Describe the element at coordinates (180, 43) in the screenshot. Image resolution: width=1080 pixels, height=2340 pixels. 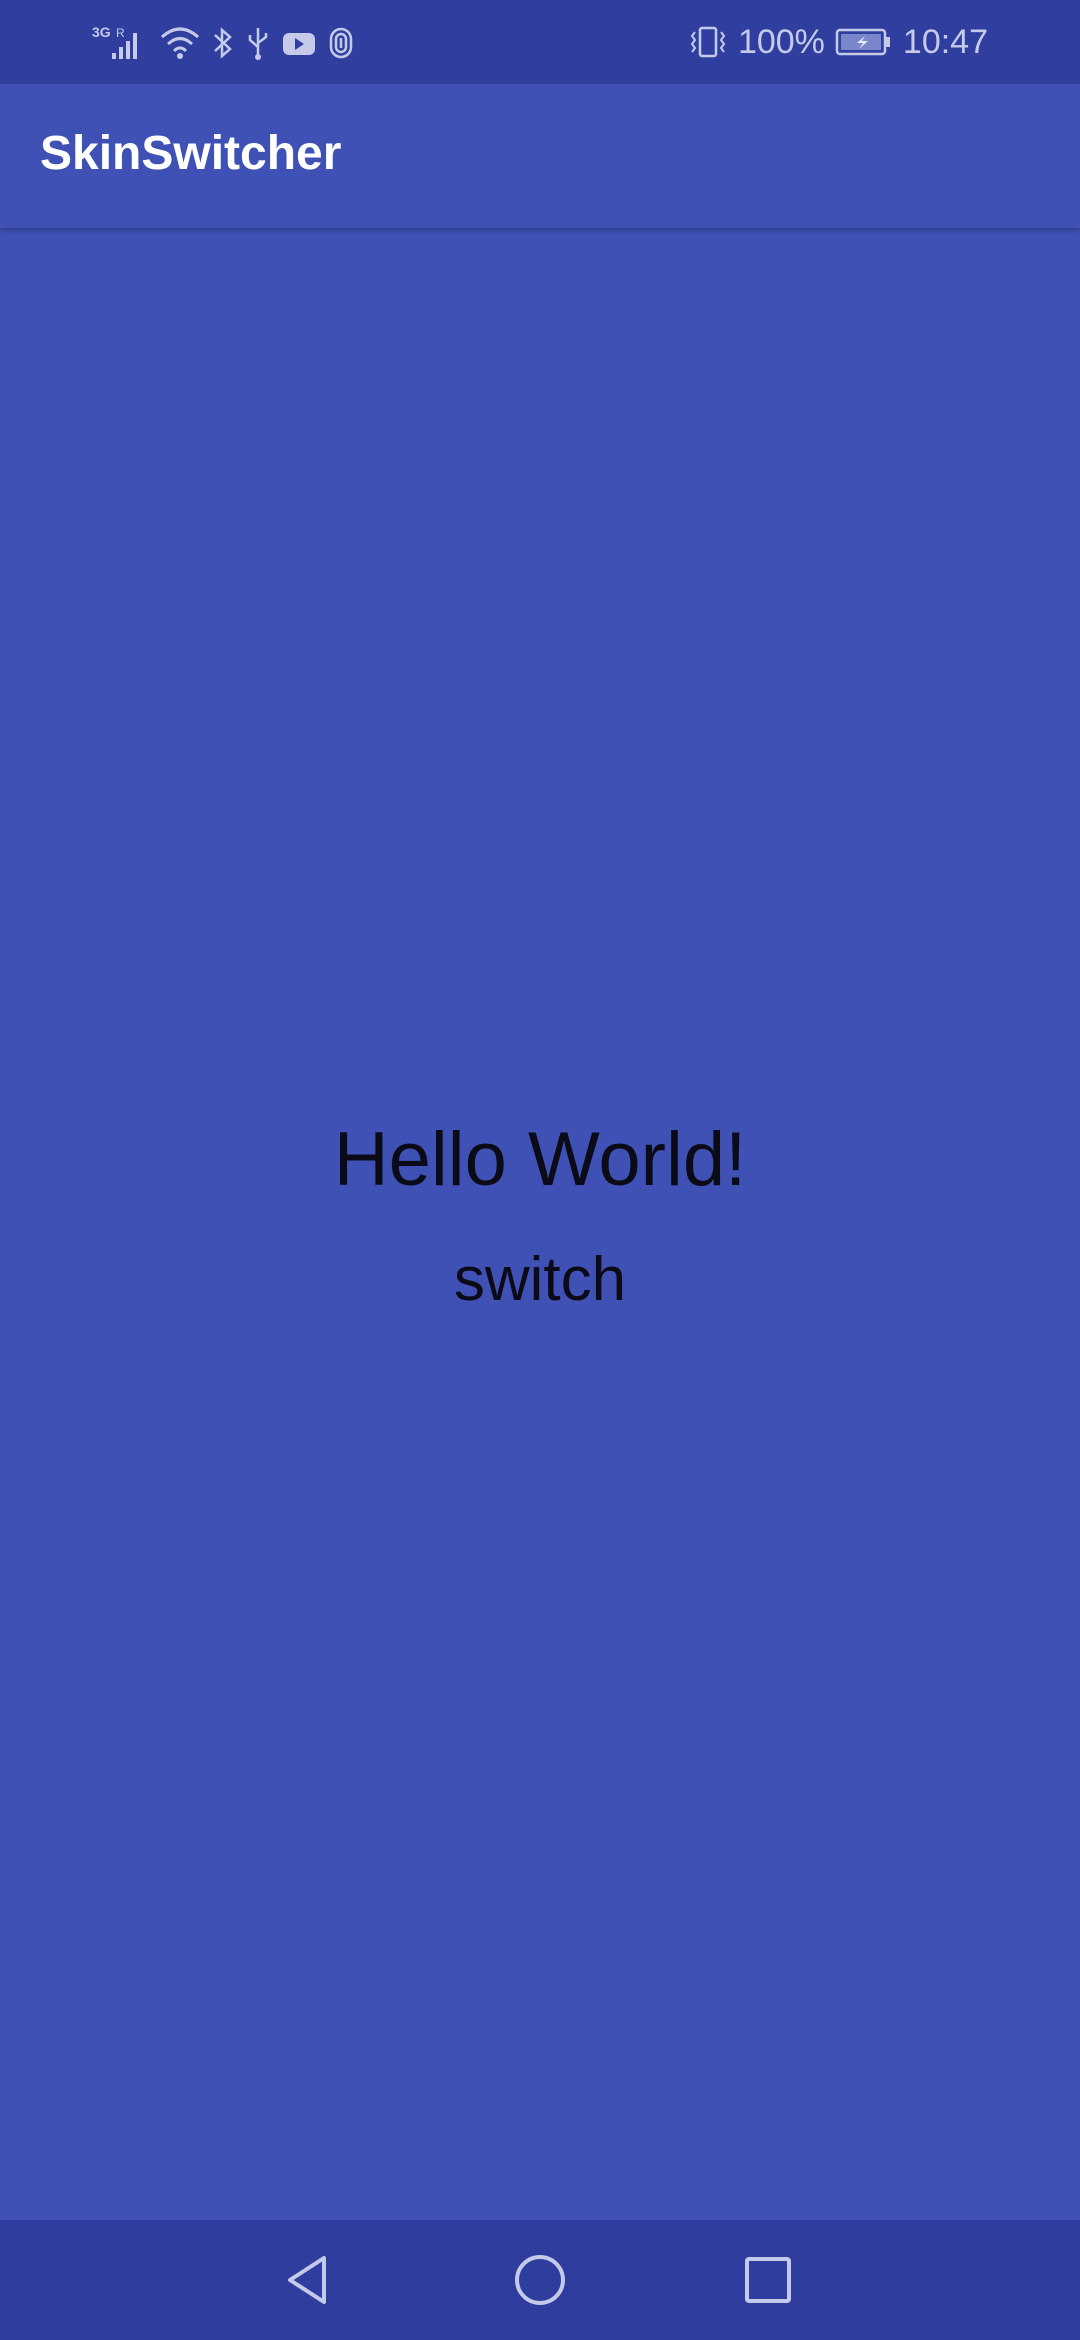
I see `wifi-icon` at that location.